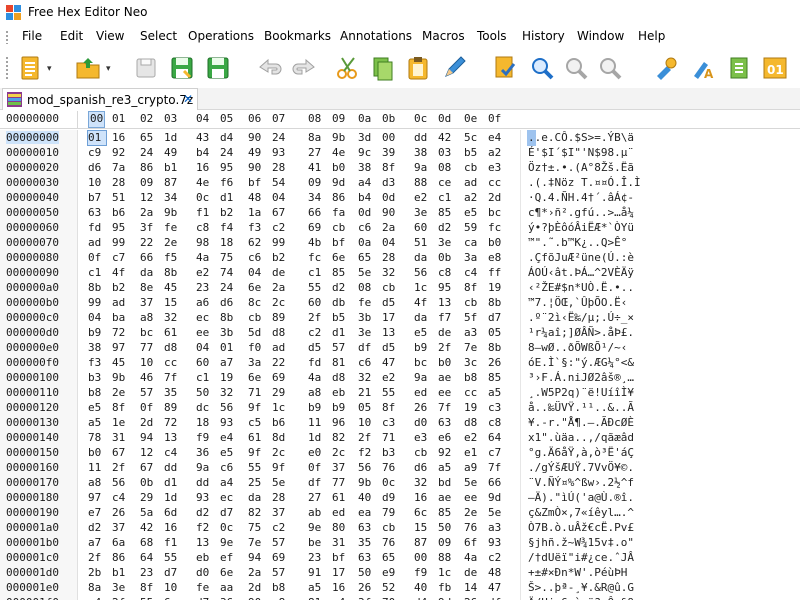 The width and height of the screenshot is (800, 600). Describe the element at coordinates (388, 377) in the screenshot. I see `hex-byte: e2` at that location.